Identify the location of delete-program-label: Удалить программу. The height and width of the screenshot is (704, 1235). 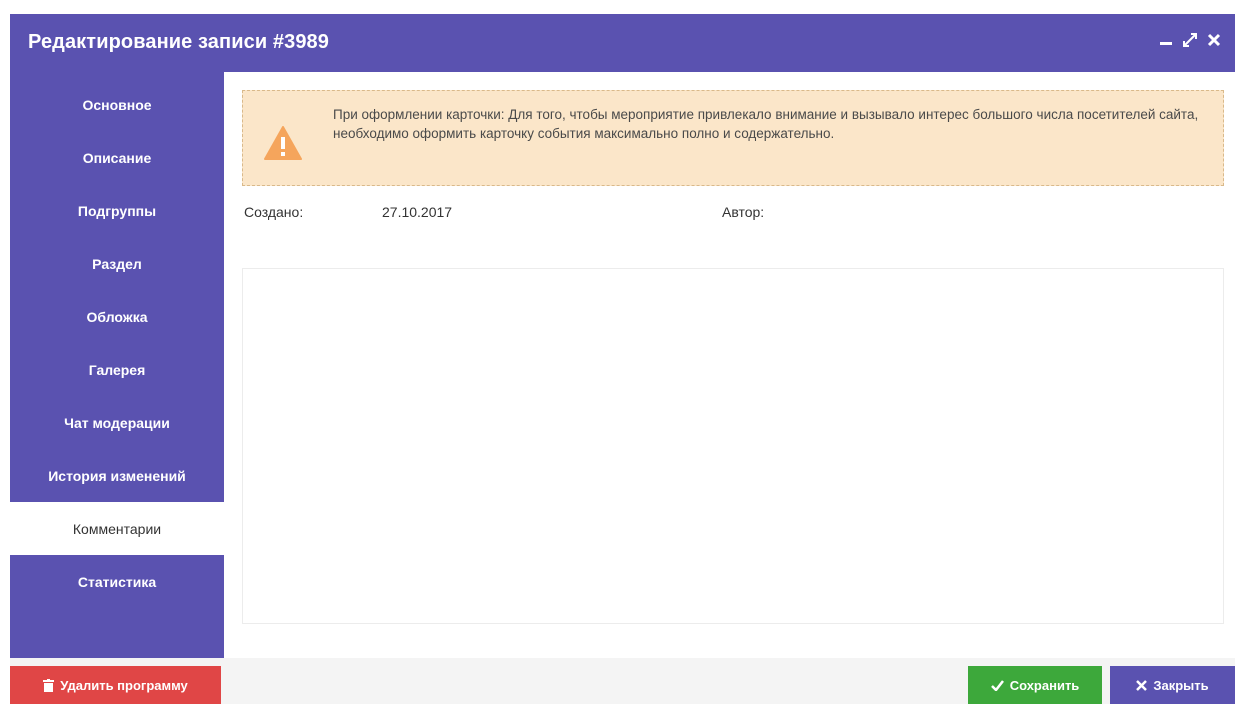
(124, 685).